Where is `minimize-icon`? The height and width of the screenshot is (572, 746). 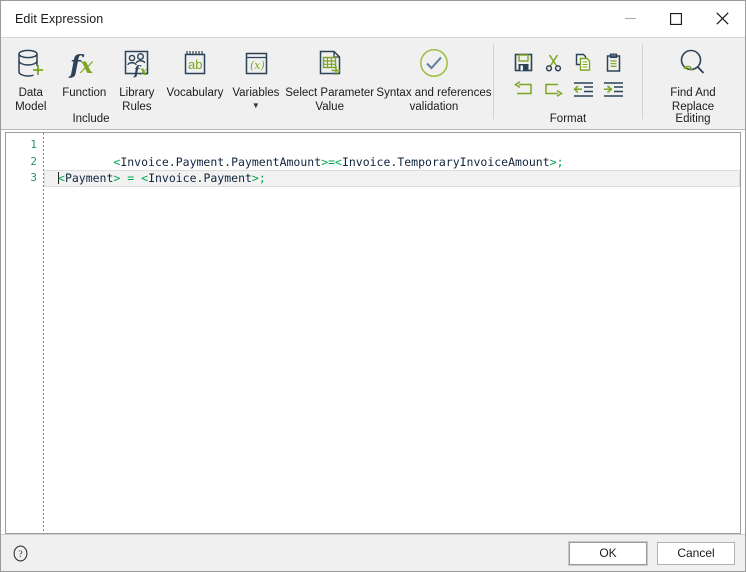
minimize-icon is located at coordinates (630, 18).